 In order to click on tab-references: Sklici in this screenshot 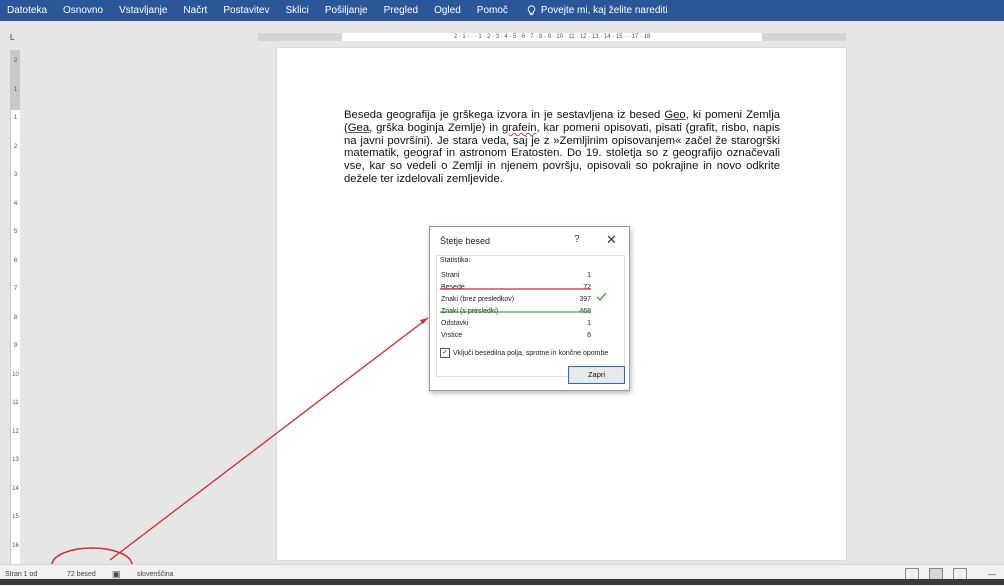, I will do `click(296, 10)`.